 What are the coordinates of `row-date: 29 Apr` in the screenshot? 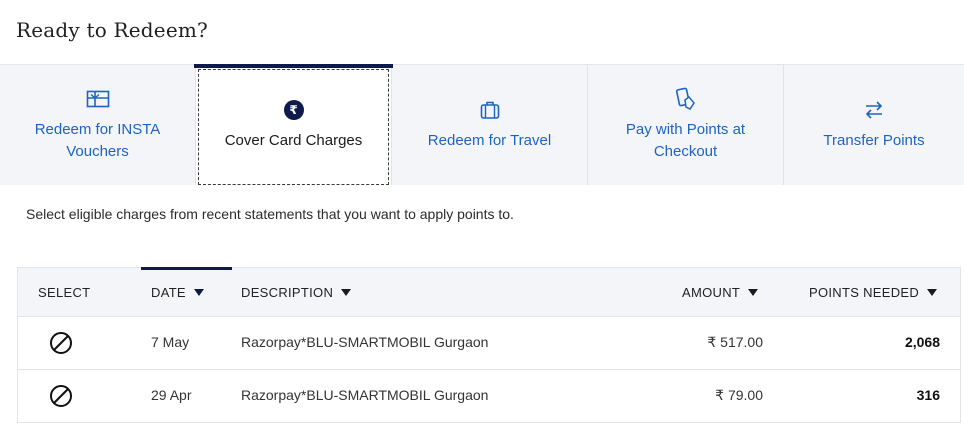 It's located at (171, 395).